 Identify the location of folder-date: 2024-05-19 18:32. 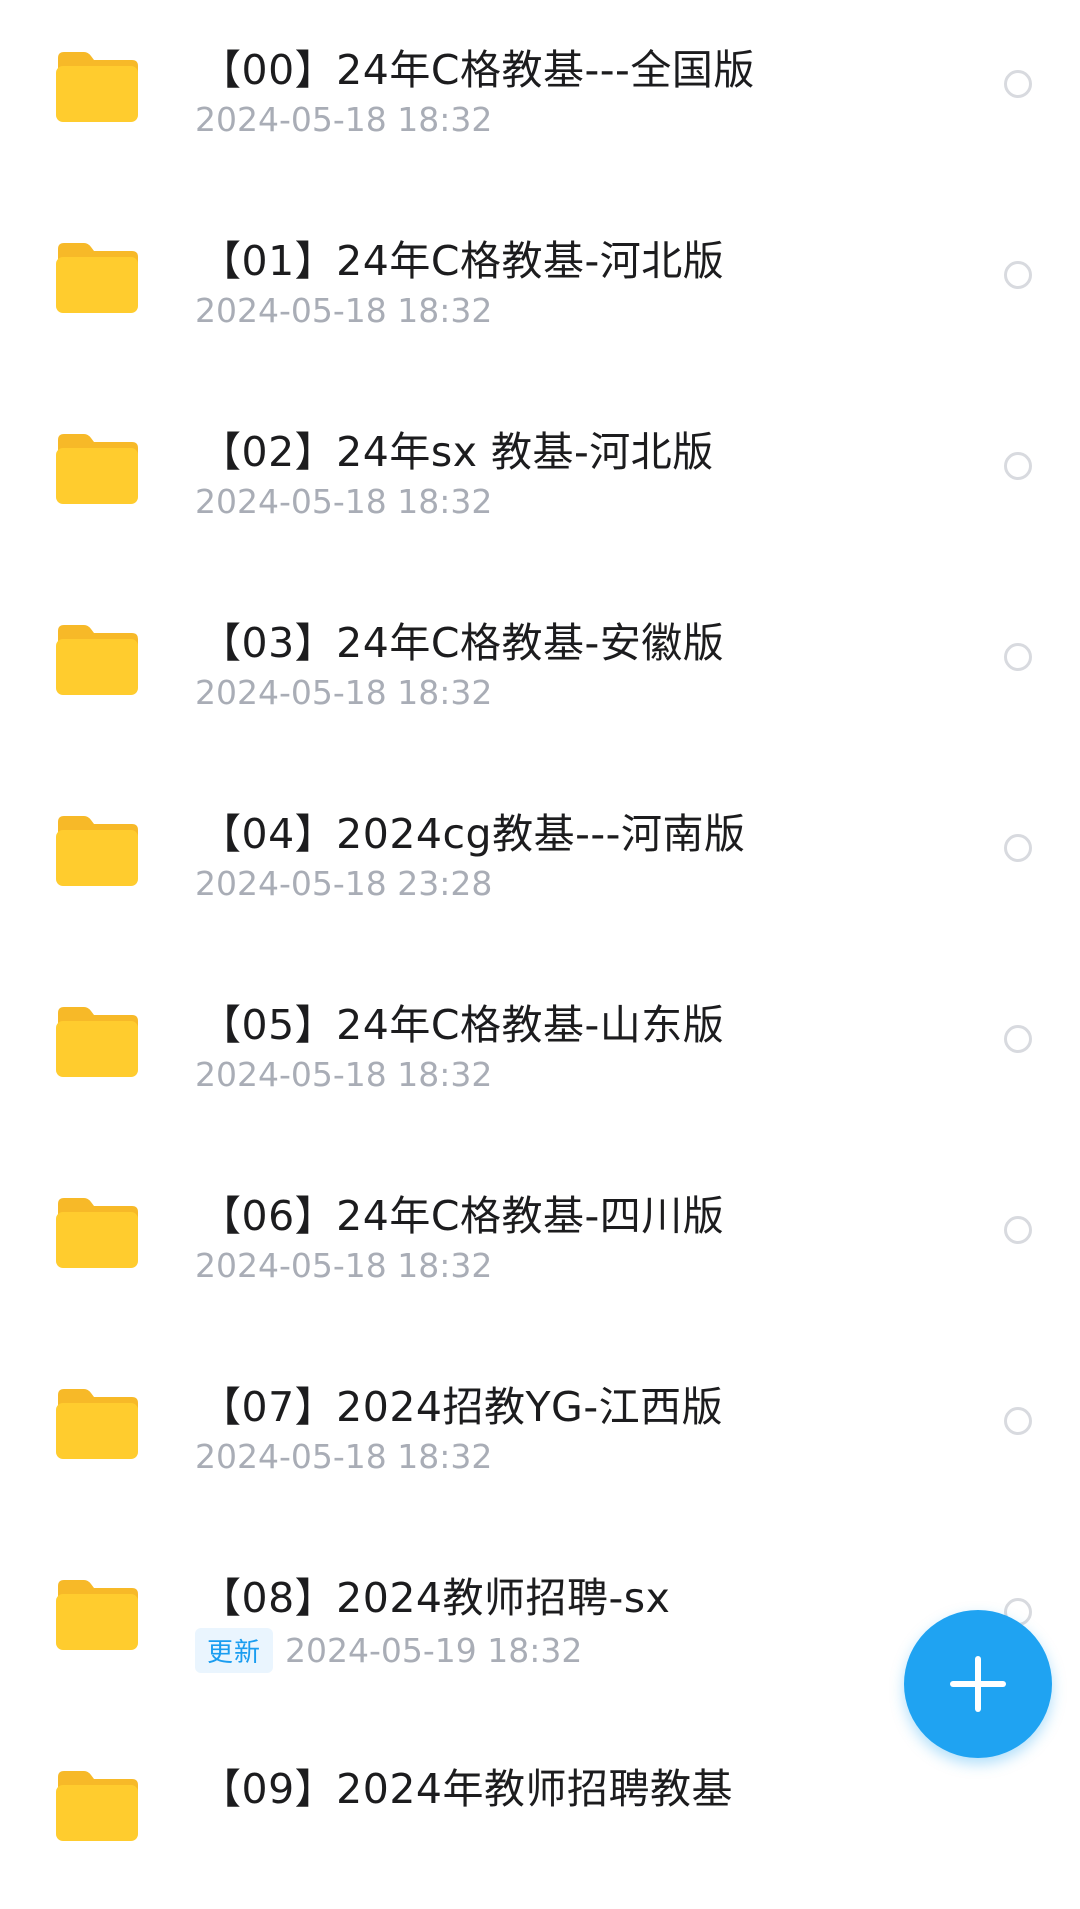
(434, 1650).